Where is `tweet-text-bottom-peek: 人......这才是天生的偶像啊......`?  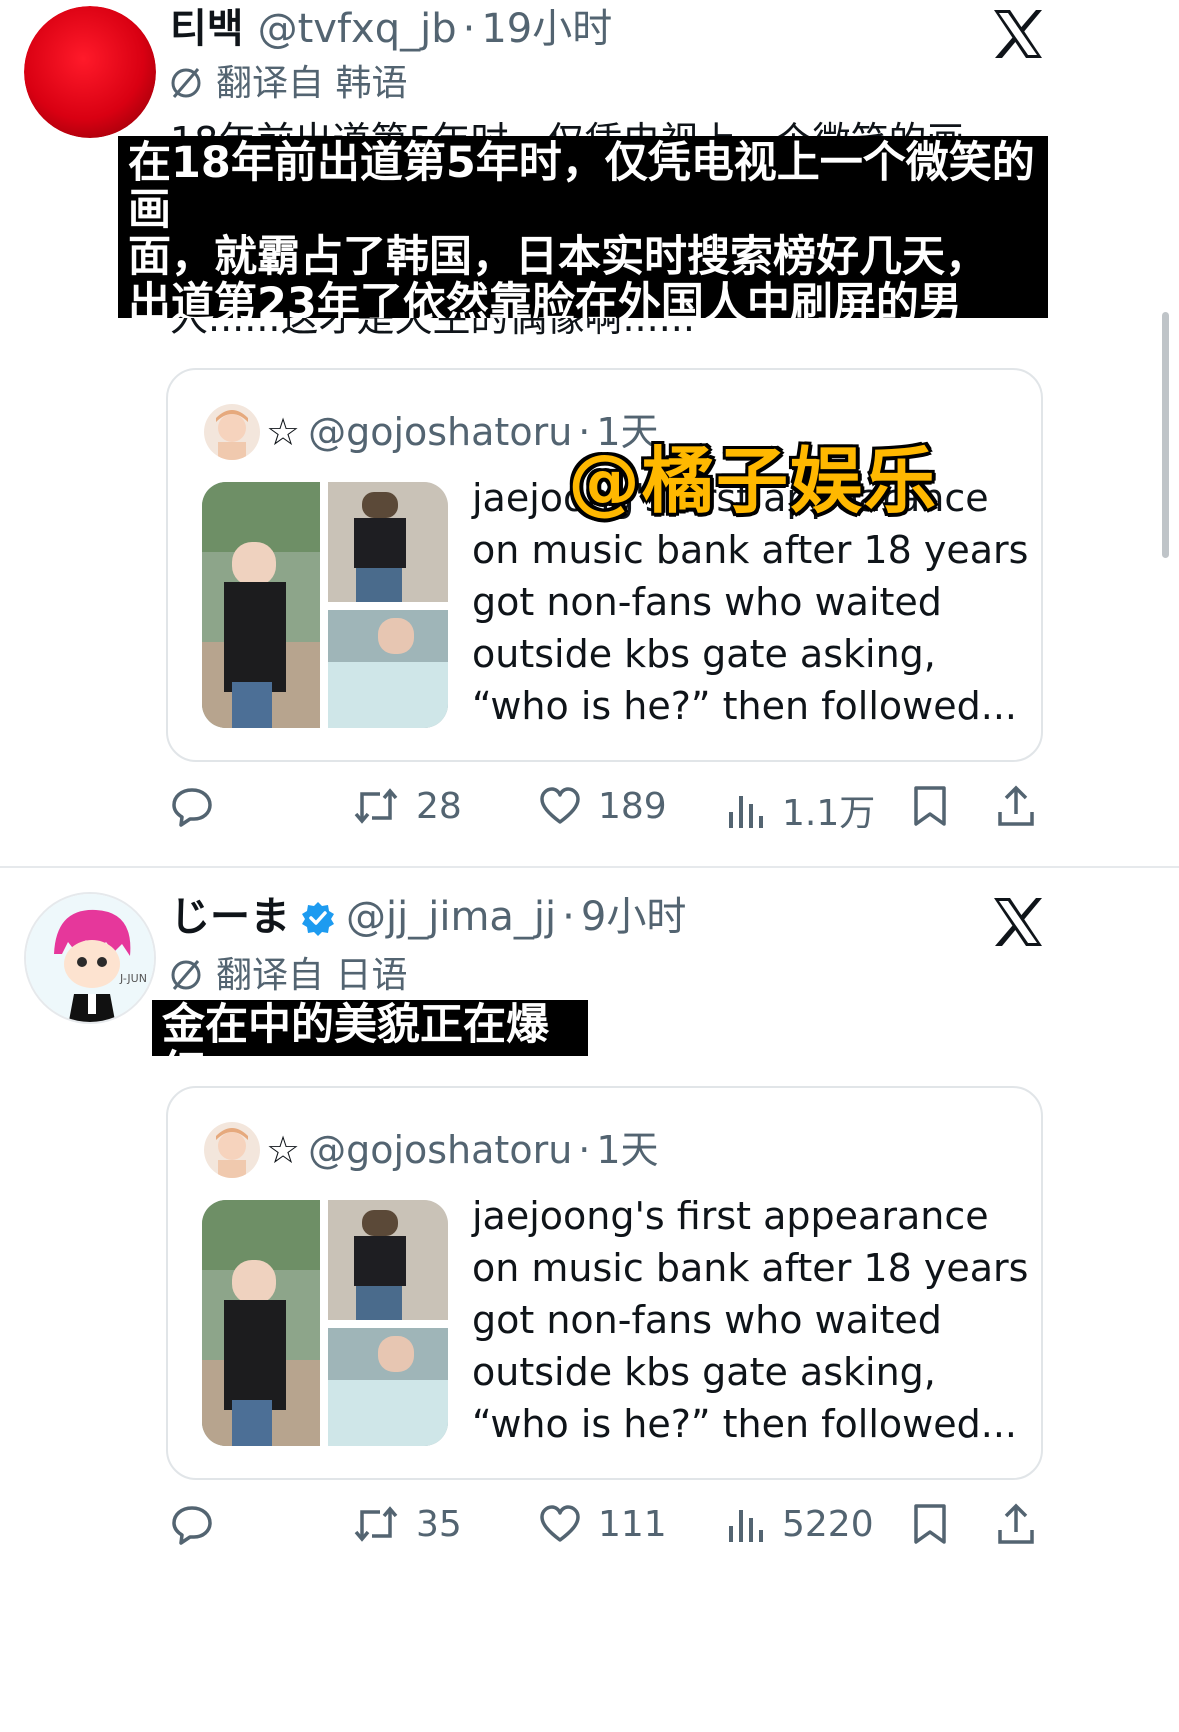
tweet-text-bottom-peek: 人......这才是天生的偶像啊...... is located at coordinates (432, 329).